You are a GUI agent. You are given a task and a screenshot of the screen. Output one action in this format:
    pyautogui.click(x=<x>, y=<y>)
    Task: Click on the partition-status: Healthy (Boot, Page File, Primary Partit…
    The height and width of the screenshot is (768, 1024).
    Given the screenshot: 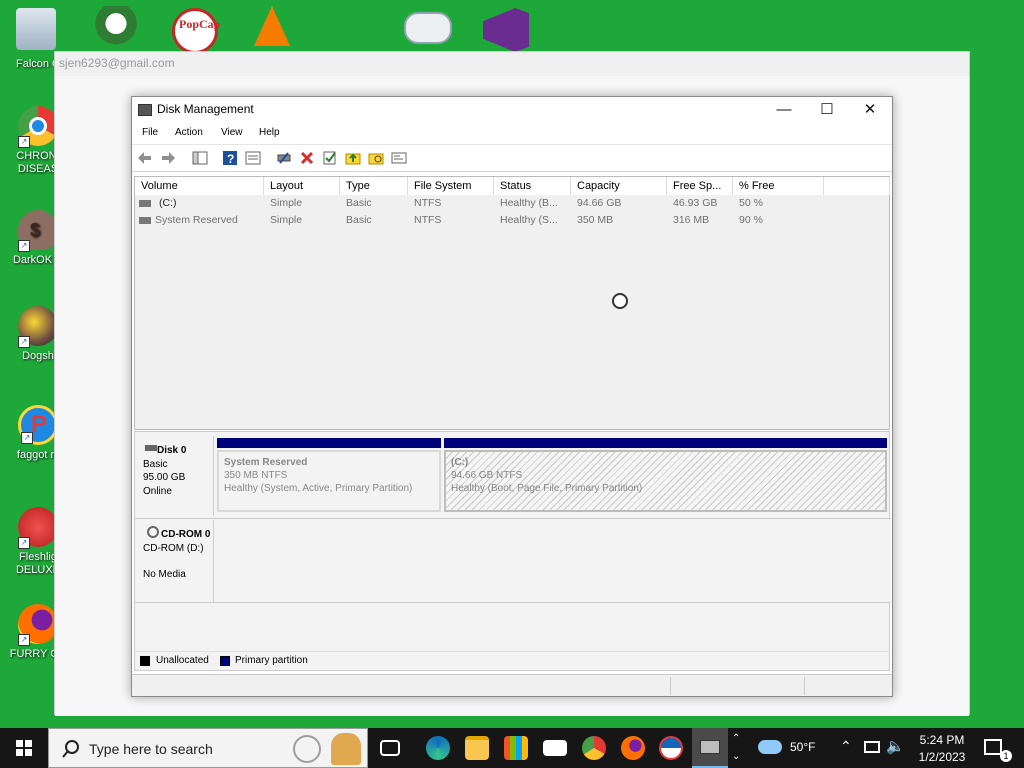 What is the action you would take?
    pyautogui.click(x=547, y=488)
    